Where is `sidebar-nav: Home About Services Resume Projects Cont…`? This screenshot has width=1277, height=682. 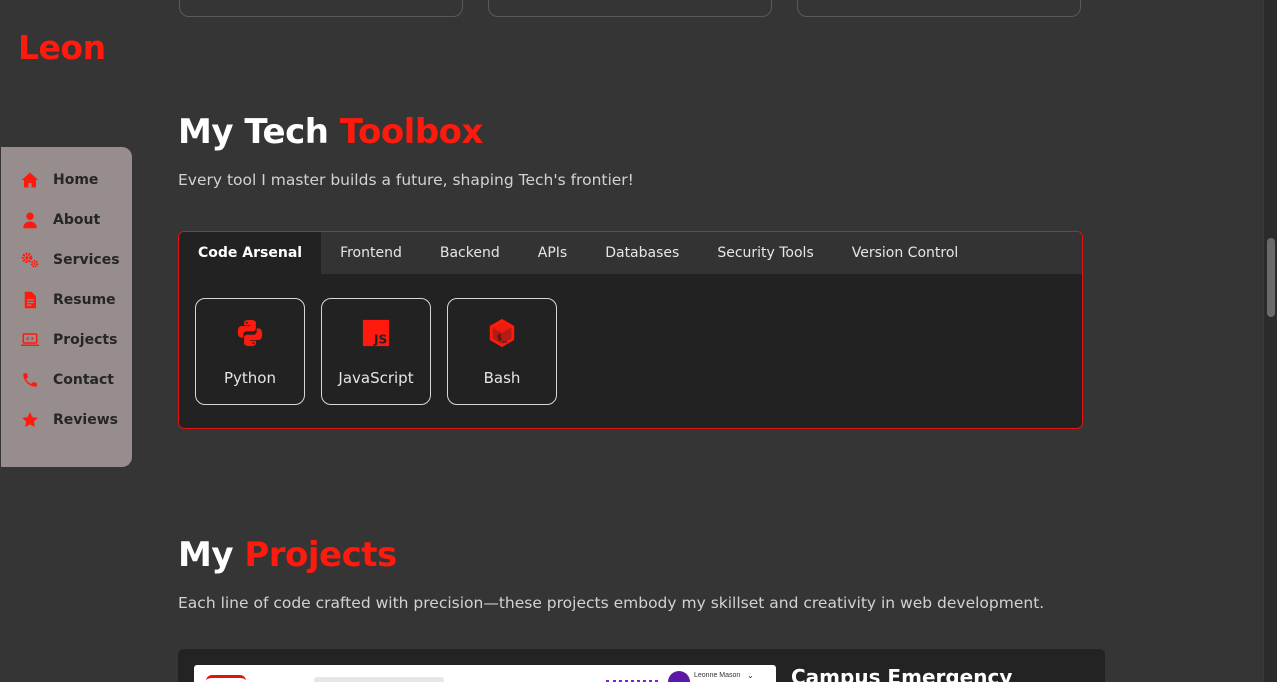 sidebar-nav: Home About Services Resume Projects Cont… is located at coordinates (66, 307).